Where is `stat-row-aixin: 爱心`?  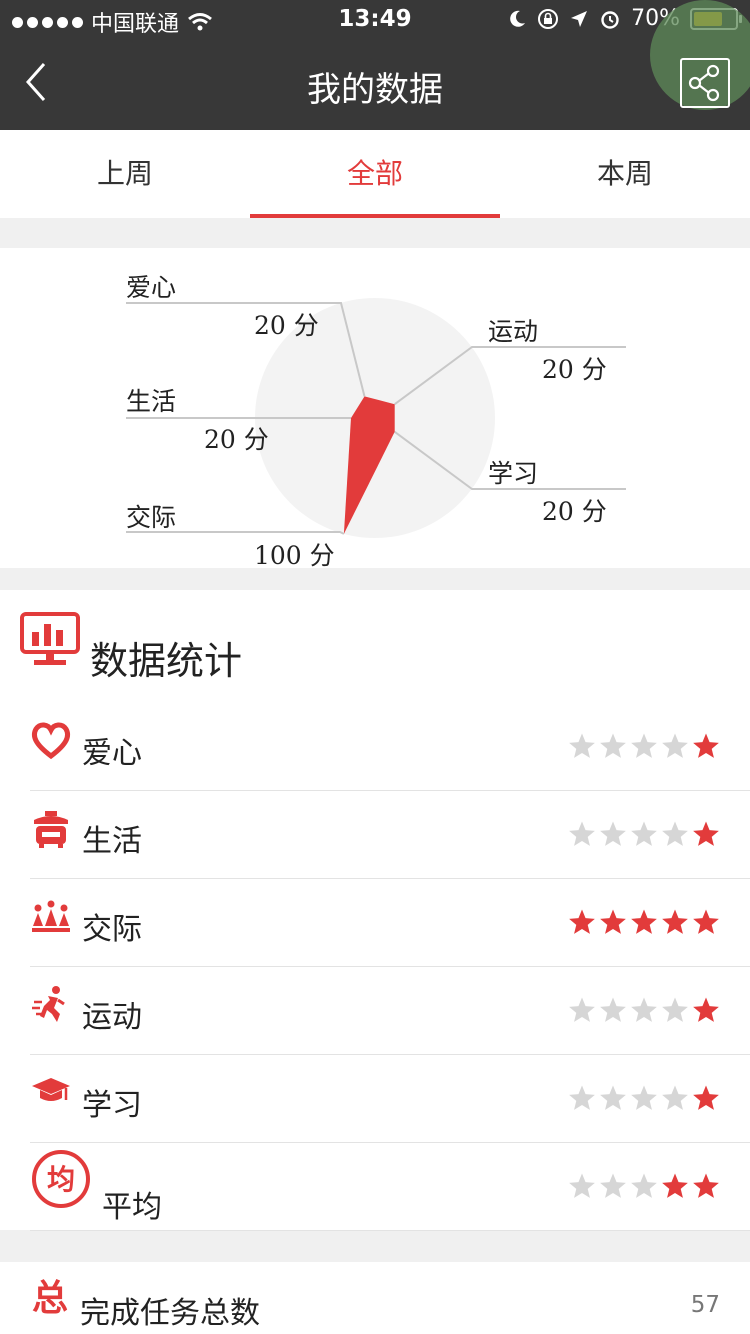 stat-row-aixin: 爱心 is located at coordinates (390, 746).